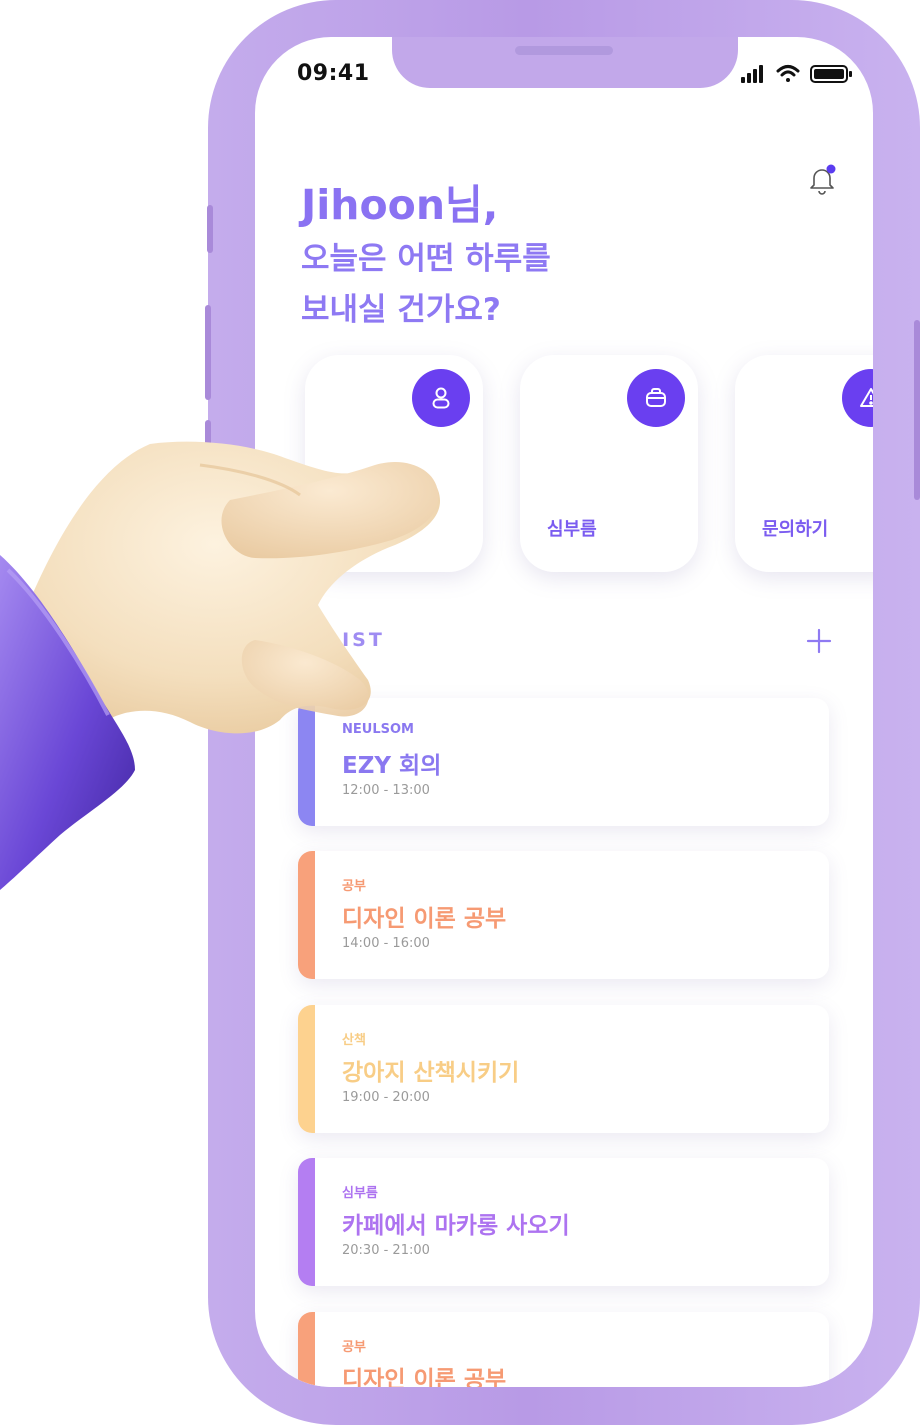 The height and width of the screenshot is (1425, 923). Describe the element at coordinates (656, 398) in the screenshot. I see `bag-icon` at that location.